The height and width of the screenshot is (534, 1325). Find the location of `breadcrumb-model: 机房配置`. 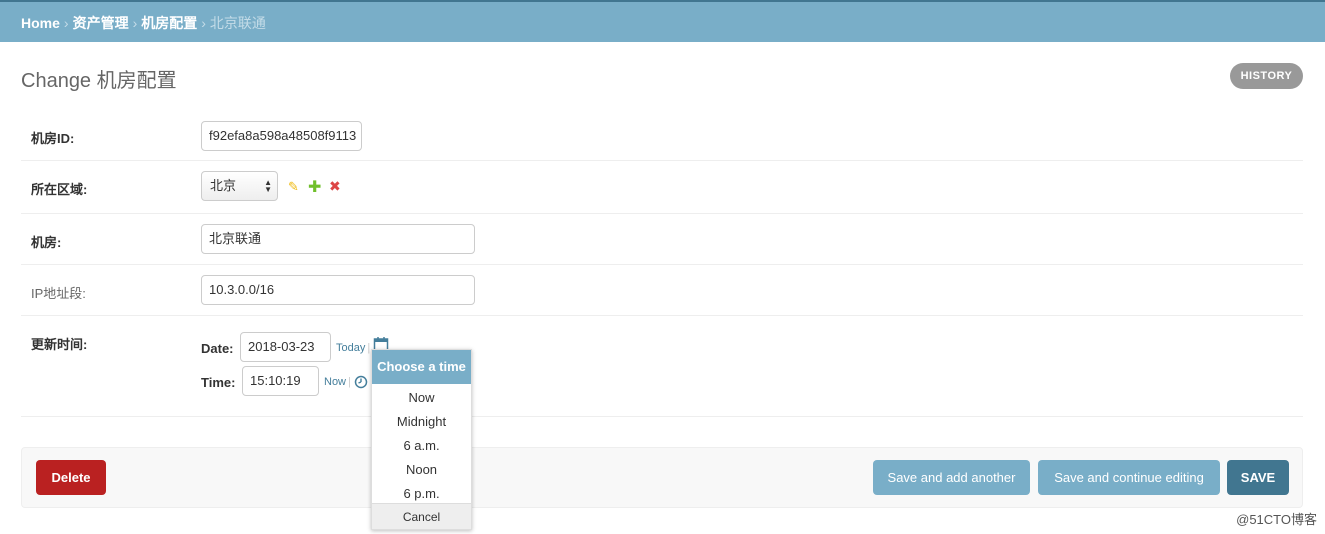

breadcrumb-model: 机房配置 is located at coordinates (169, 23).